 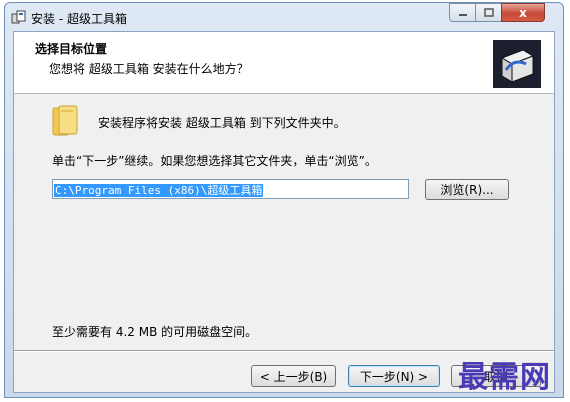 I want to click on close-icon: x, so click(x=523, y=12).